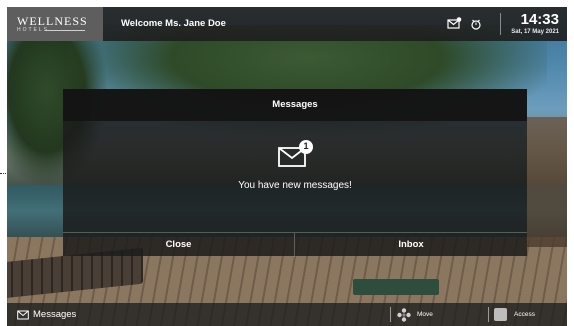 Image resolution: width=574 pixels, height=326 pixels. I want to click on ok-key-icon, so click(500, 314).